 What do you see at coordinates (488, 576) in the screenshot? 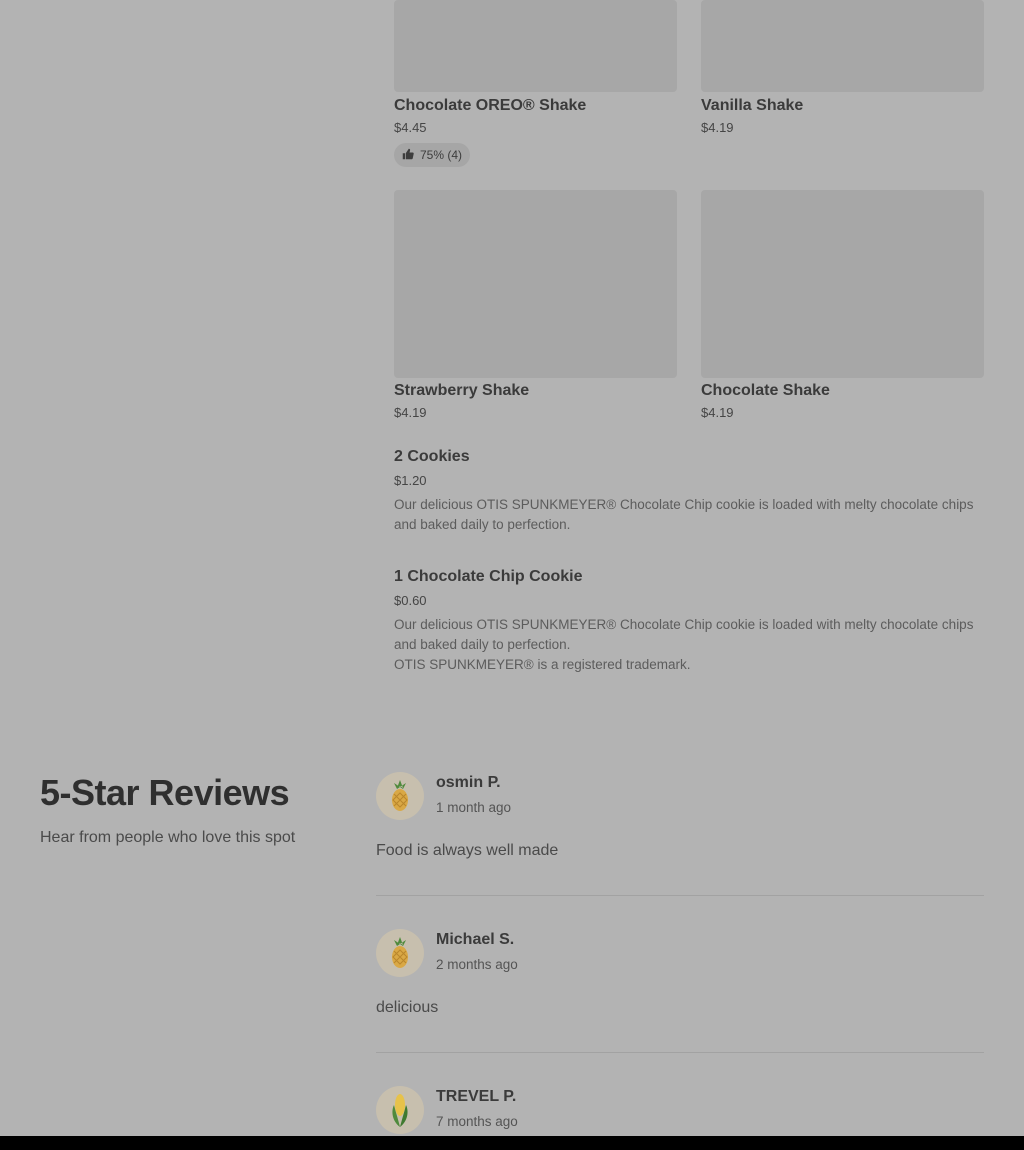
I see `item-name: 1 Chocolate Chip Cookie` at bounding box center [488, 576].